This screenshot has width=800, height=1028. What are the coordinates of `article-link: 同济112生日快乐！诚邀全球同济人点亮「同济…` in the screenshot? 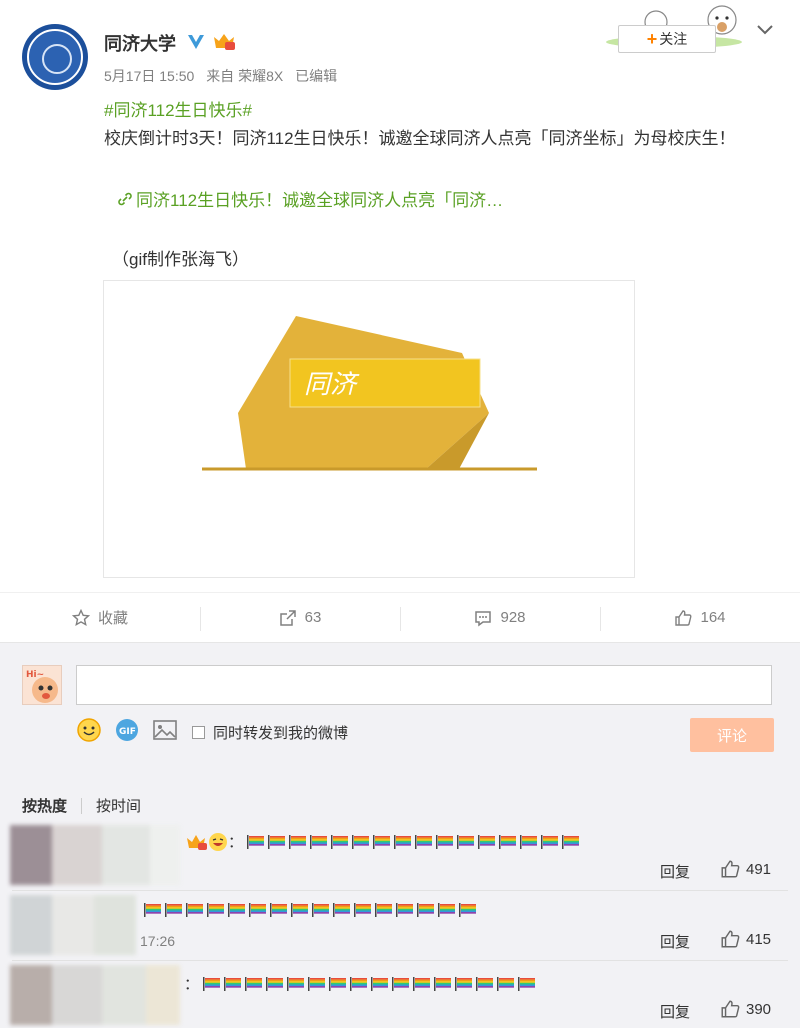 It's located at (310, 198).